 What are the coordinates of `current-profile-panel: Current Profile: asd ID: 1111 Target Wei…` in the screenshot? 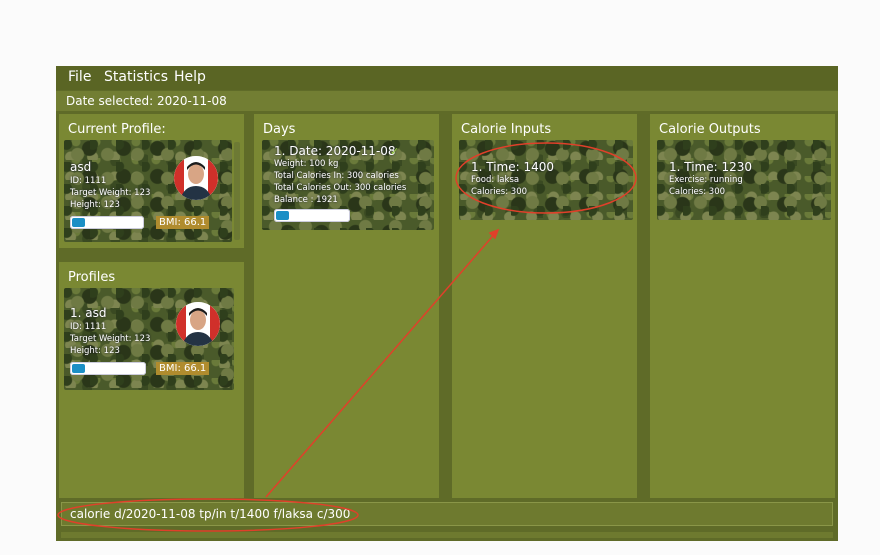 It's located at (151, 181).